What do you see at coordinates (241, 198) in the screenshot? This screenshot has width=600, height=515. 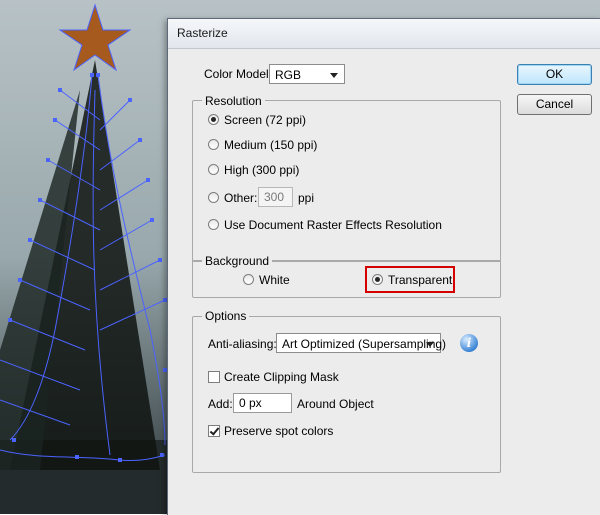 I see `radio-other-label: Other:` at bounding box center [241, 198].